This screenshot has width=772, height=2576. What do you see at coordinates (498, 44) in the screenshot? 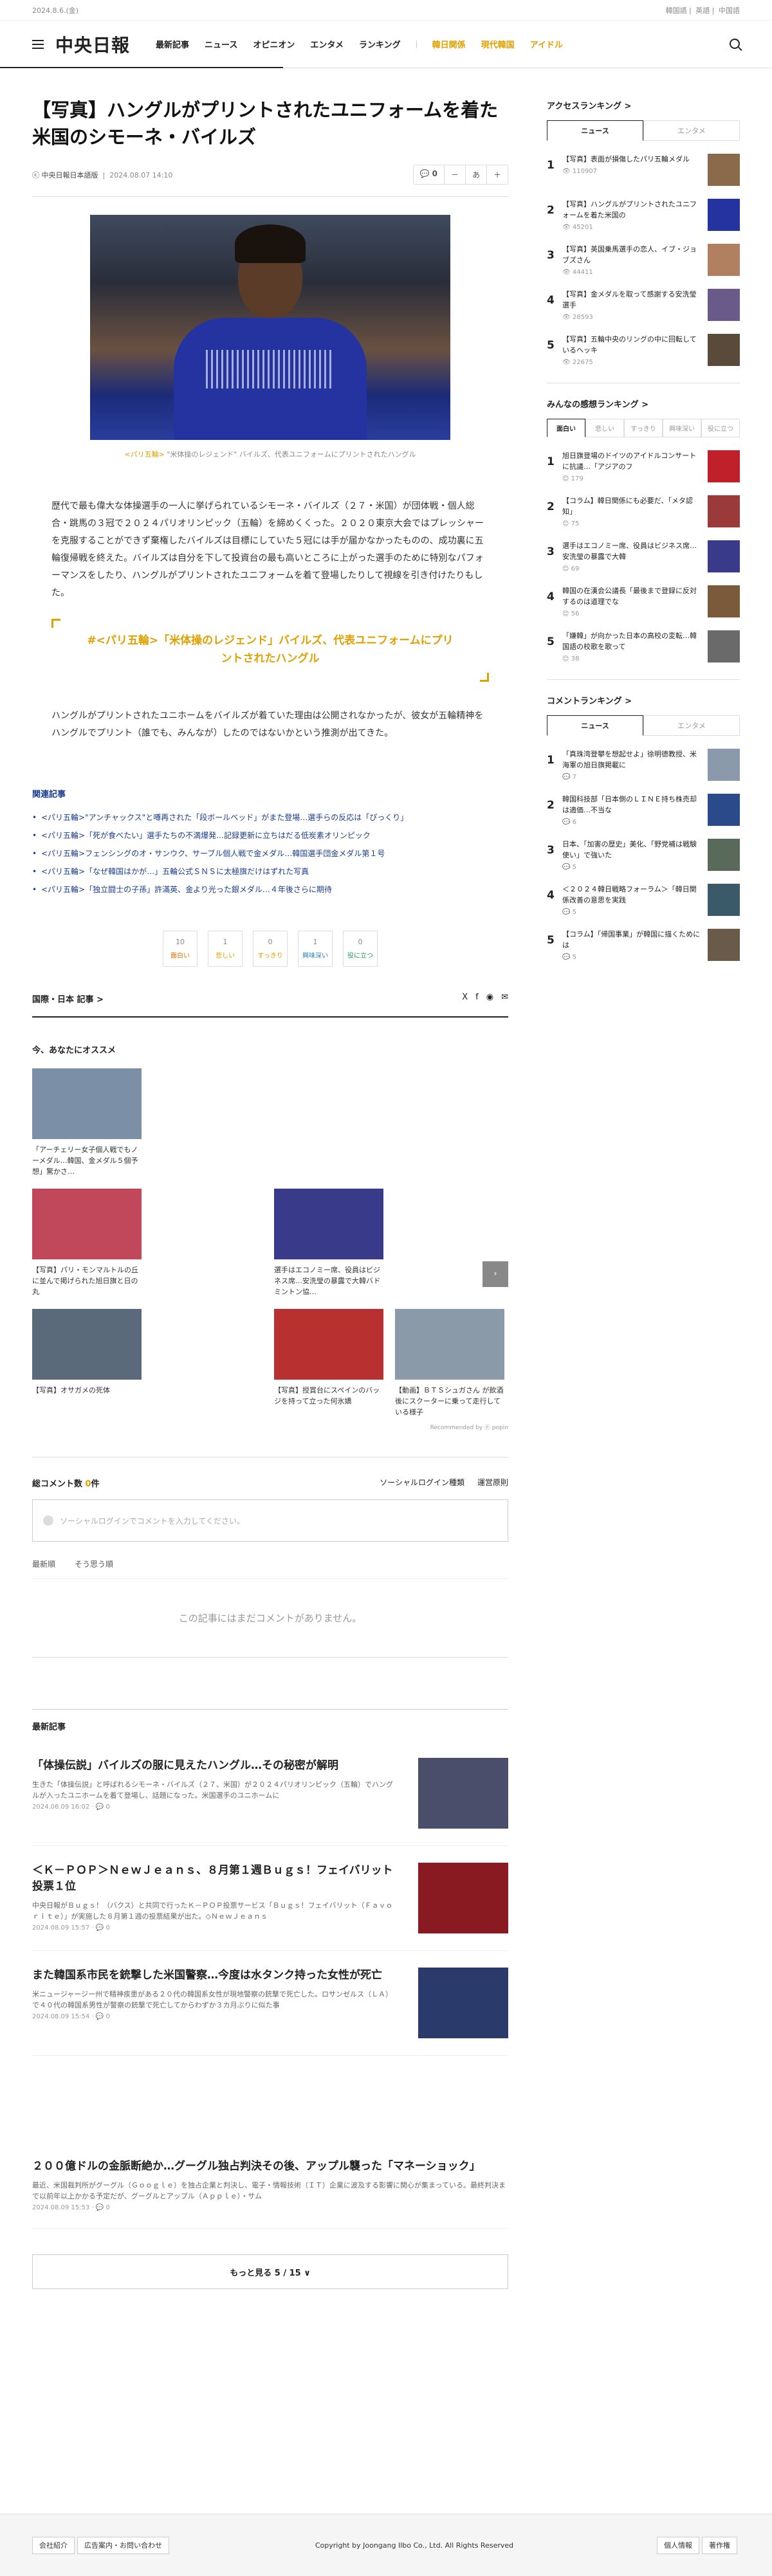
I see `nav-modern-korea: 現代韓国` at bounding box center [498, 44].